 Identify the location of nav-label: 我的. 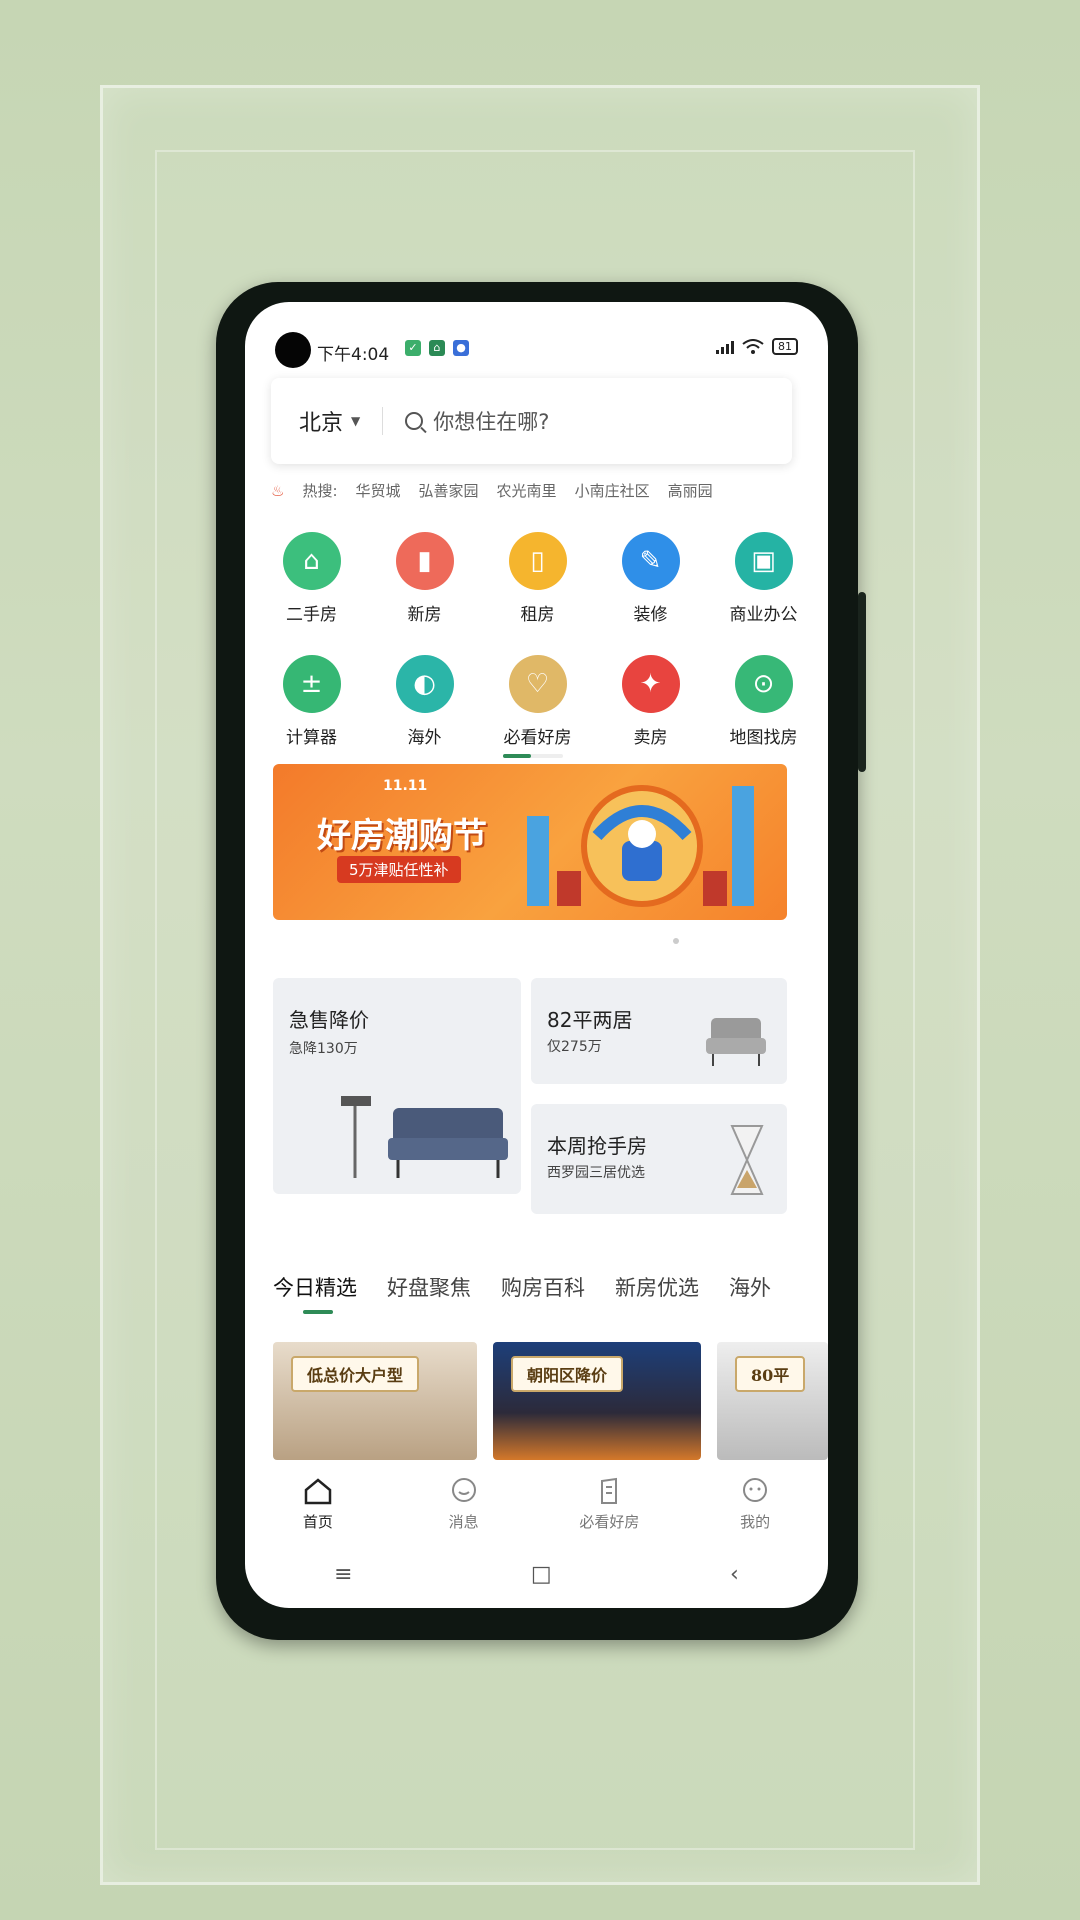
(755, 1521).